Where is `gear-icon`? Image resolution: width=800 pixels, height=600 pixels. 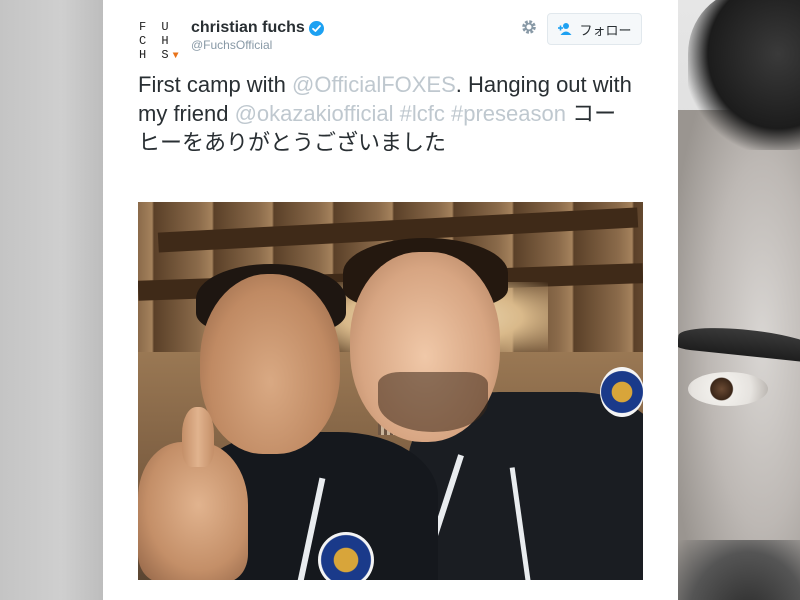
gear-icon is located at coordinates (529, 28).